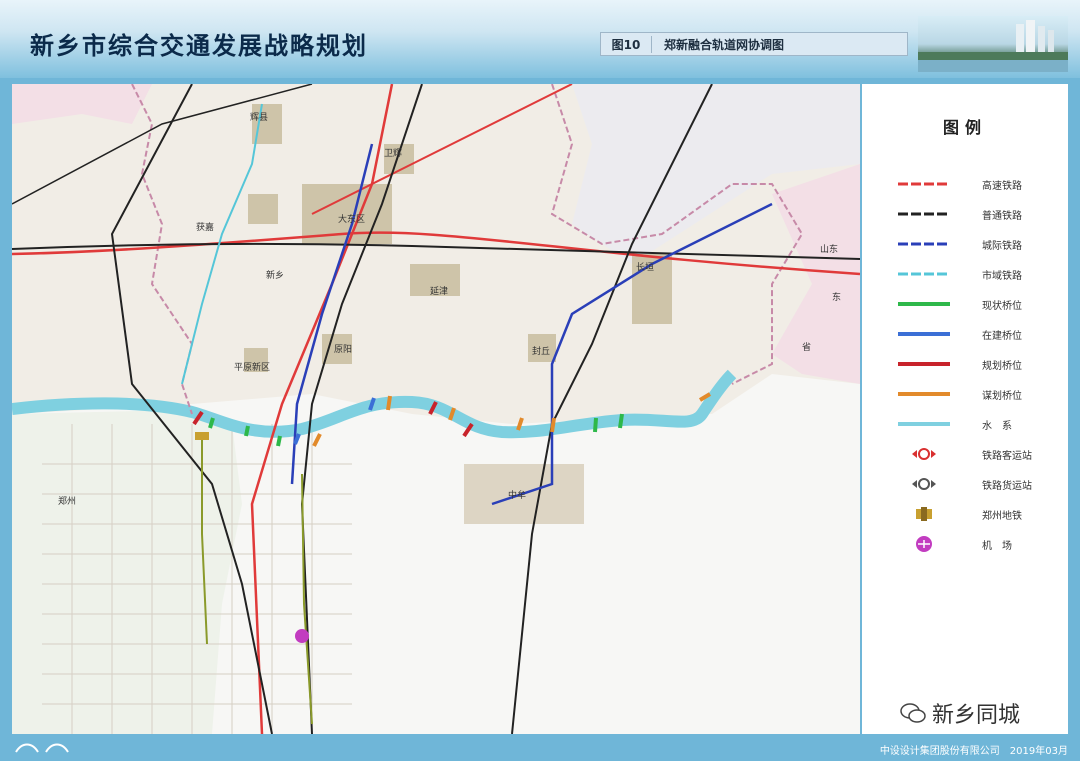  What do you see at coordinates (393, 153) in the screenshot?
I see `map-label-weihui: 卫辉` at bounding box center [393, 153].